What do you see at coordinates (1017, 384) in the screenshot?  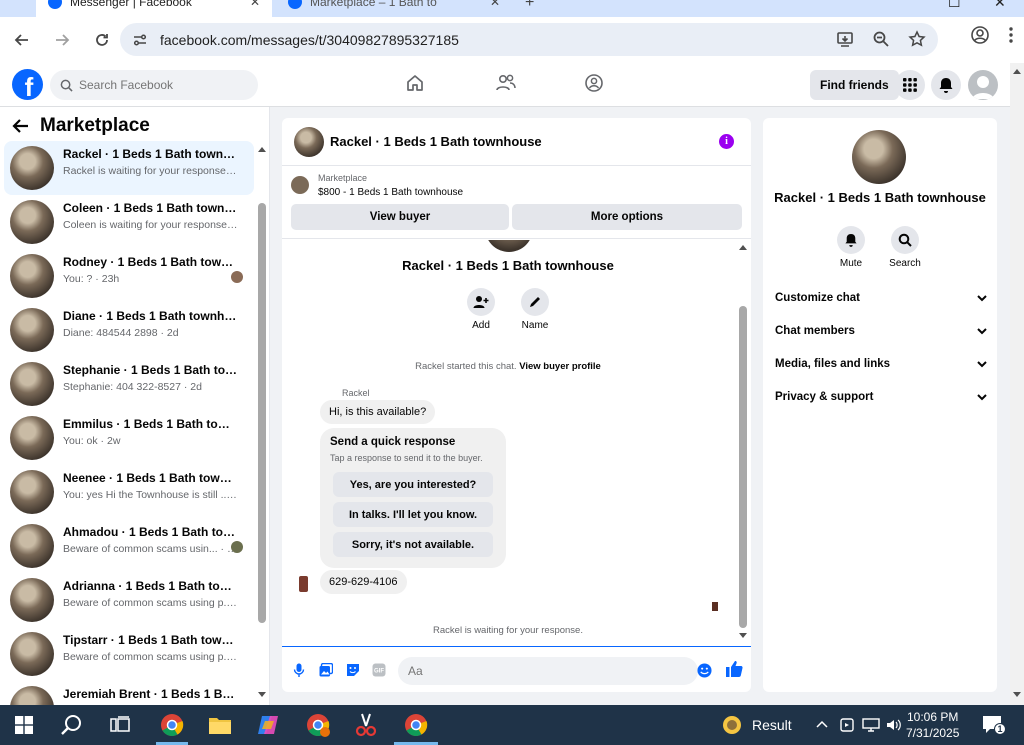 I see `page-scrollbar` at bounding box center [1017, 384].